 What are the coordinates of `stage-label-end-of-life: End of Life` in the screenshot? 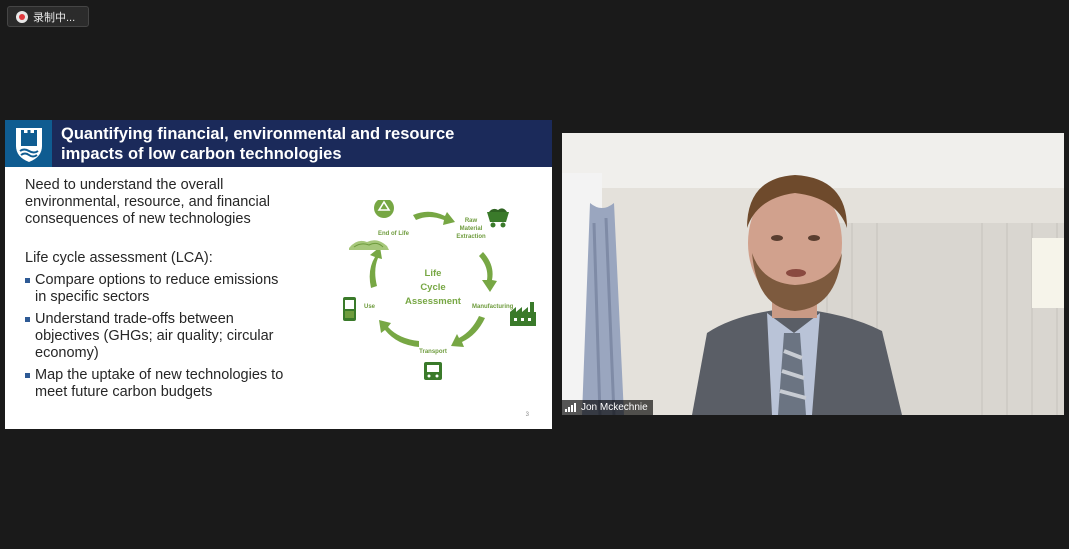 It's located at (394, 234).